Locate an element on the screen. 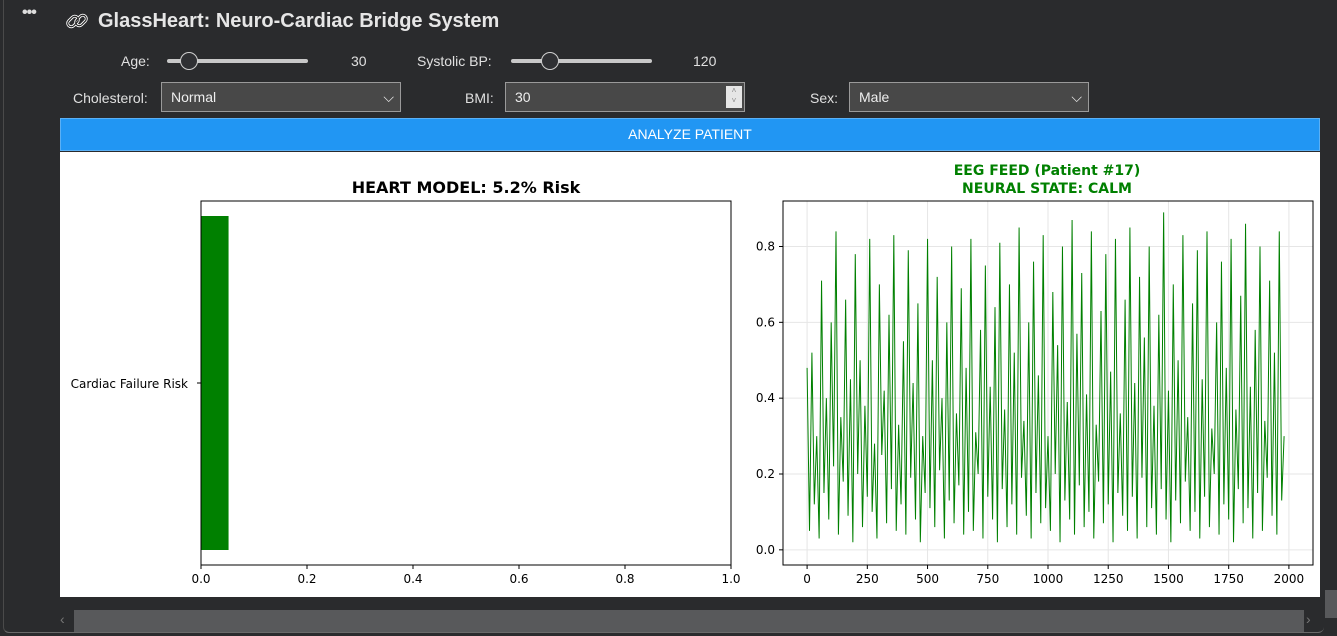 Image resolution: width=1337 pixels, height=636 pixels. bar-category-label: Cardiac Failure Risk is located at coordinates (129, 384).